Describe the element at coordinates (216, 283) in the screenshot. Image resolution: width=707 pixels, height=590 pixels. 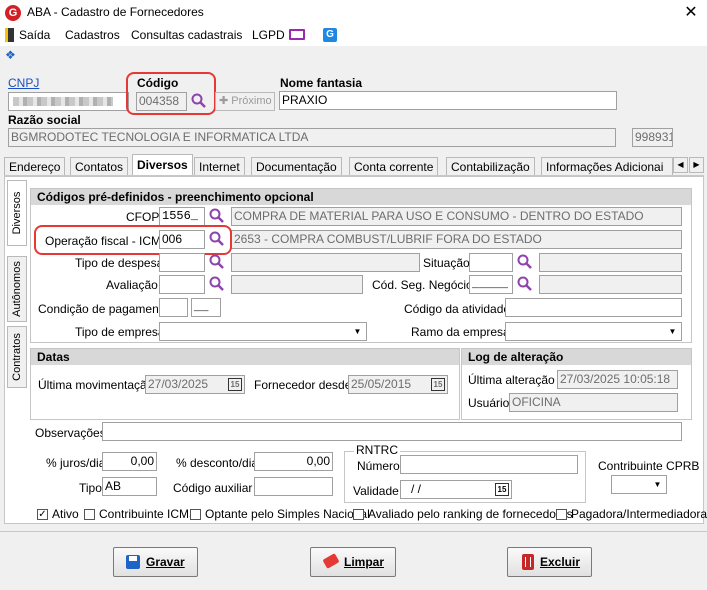
I see `avaliacao-search-icon` at that location.